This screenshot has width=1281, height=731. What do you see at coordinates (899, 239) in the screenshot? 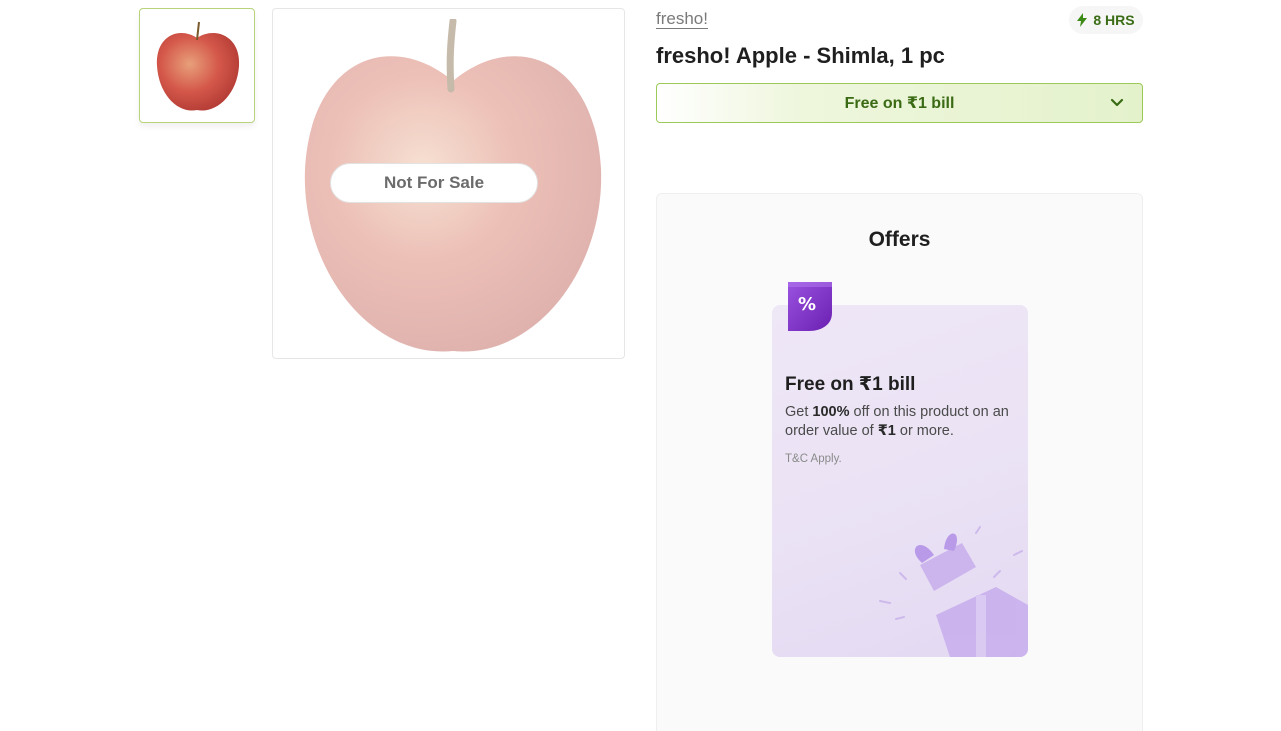
I see `offers-title: Offers` at bounding box center [899, 239].